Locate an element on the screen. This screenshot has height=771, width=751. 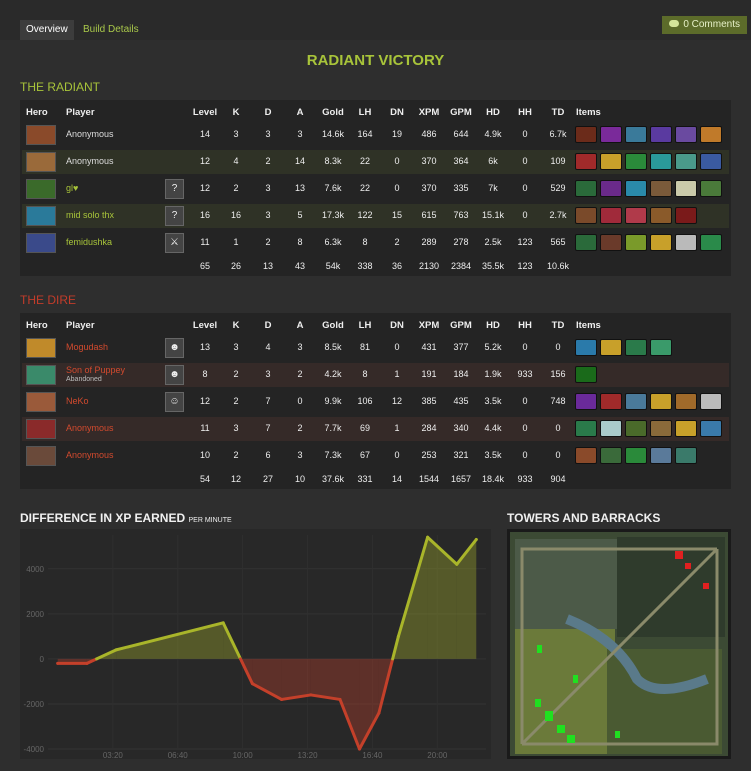
player-row: NeKo ☺ 12 2 7 0 9.9k 106 12 385 435 3.5k 0 748 is located at coordinates (375, 402).